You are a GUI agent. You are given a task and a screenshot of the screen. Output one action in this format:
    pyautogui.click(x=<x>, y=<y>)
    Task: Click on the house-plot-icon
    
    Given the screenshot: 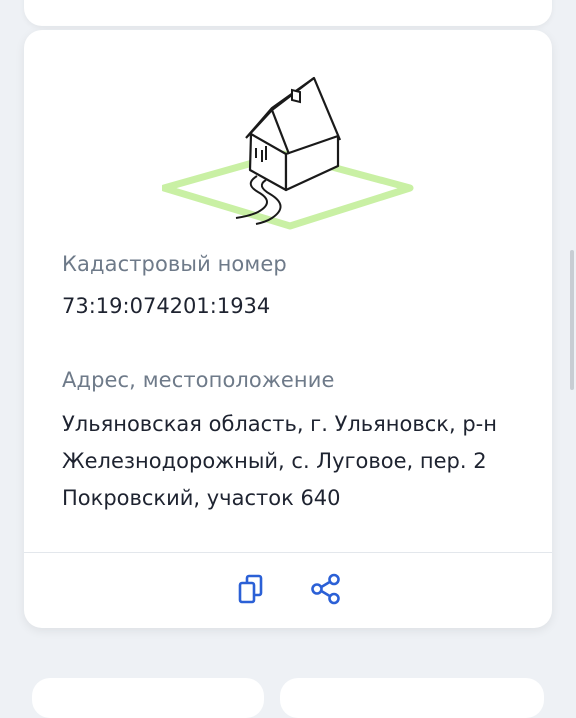 What is the action you would take?
    pyautogui.click(x=288, y=153)
    